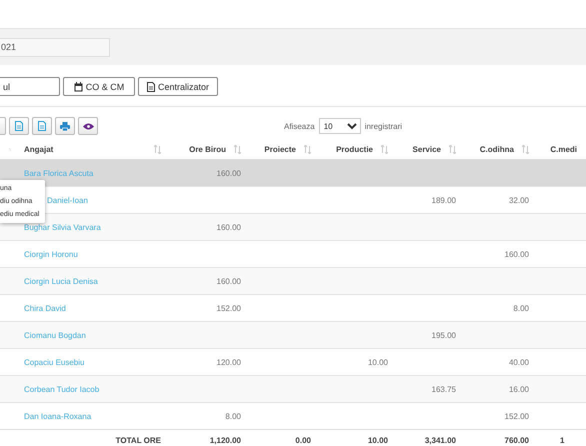  Describe the element at coordinates (62, 227) in the screenshot. I see `employee-link: Bughar Silvia Varvara` at that location.